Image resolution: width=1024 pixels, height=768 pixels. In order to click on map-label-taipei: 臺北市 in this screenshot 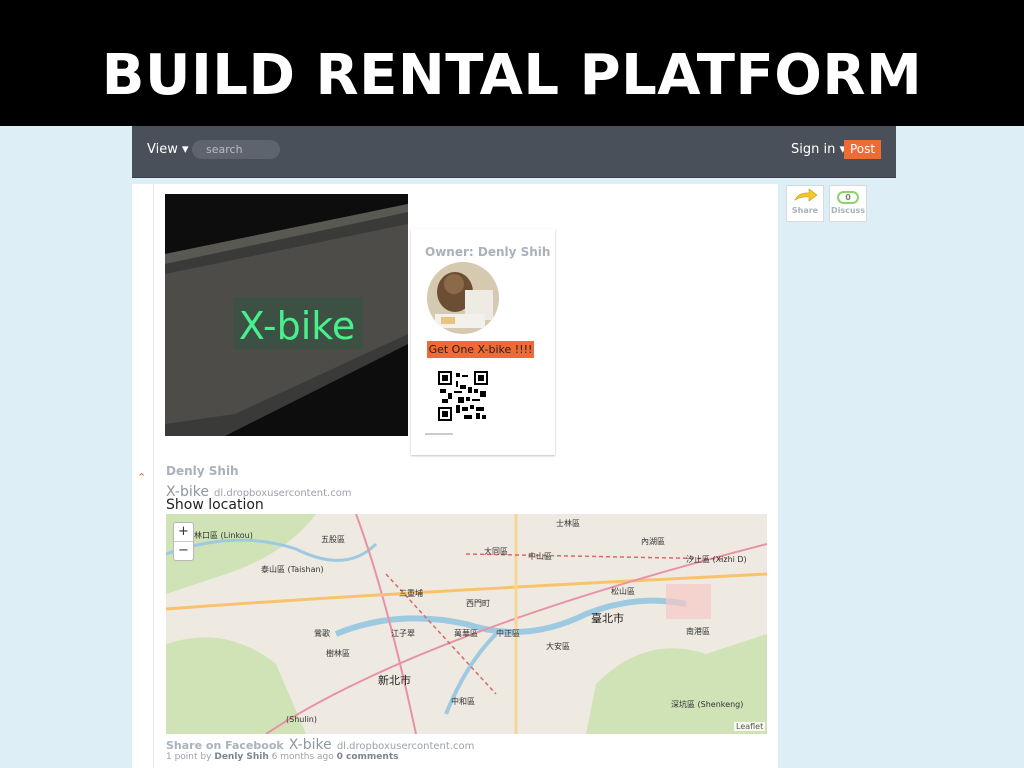, I will do `click(607, 618)`.